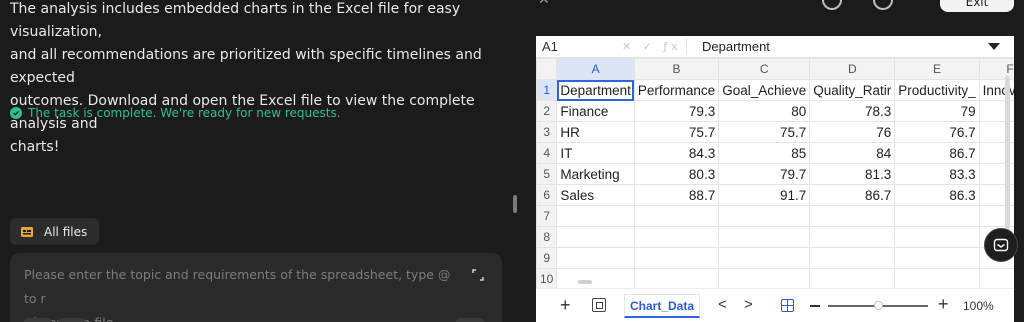  What do you see at coordinates (595, 174) in the screenshot?
I see `cell: Marketing` at bounding box center [595, 174].